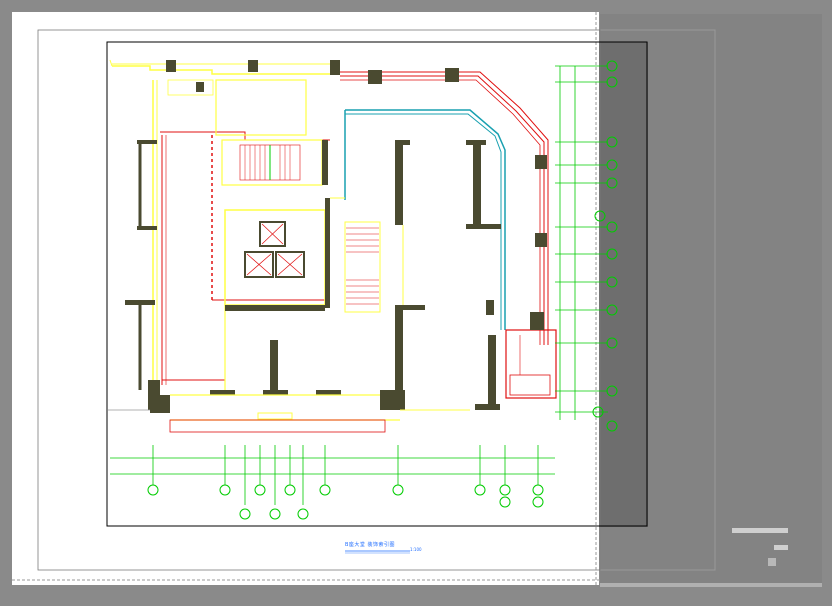 This screenshot has height=606, width=832. Describe the element at coordinates (760, 530) in the screenshot. I see `title-block-bar` at that location.